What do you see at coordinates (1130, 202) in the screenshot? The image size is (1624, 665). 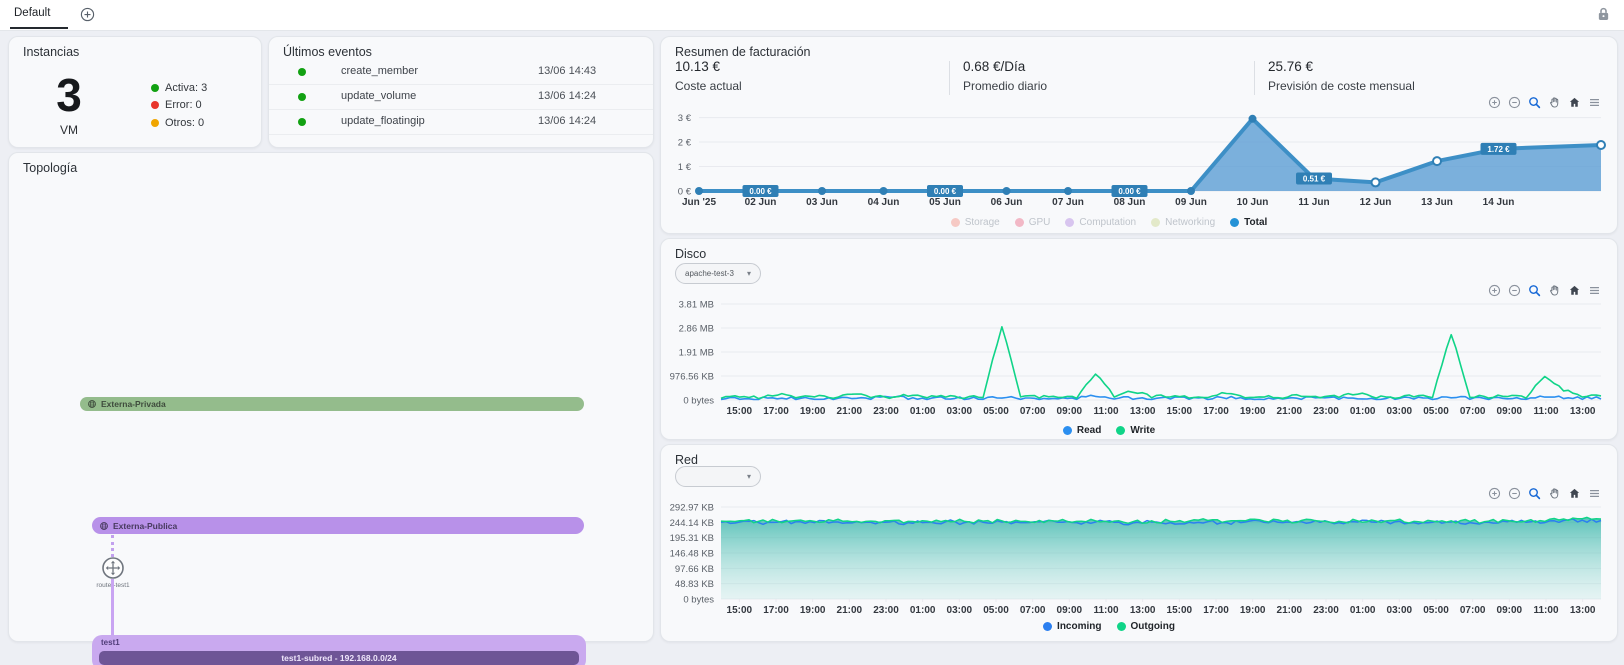 I see `svg-text: 08 Jun` at bounding box center [1130, 202].